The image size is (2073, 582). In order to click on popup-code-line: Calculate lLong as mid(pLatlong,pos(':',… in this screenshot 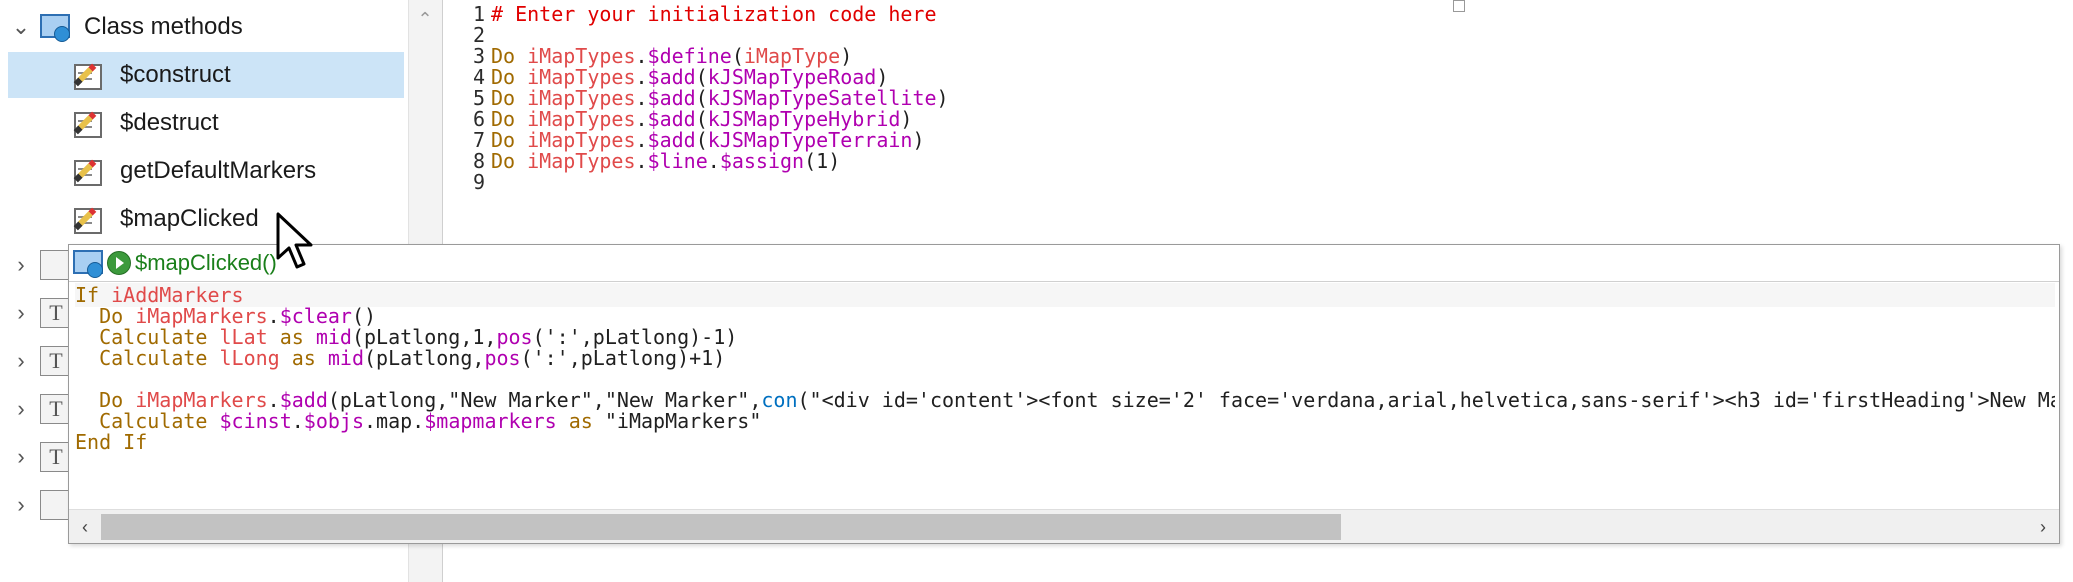, I will do `click(400, 358)`.